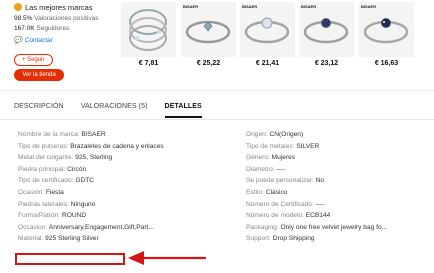  I want to click on contact-link: 💬 Contactar, so click(64, 40).